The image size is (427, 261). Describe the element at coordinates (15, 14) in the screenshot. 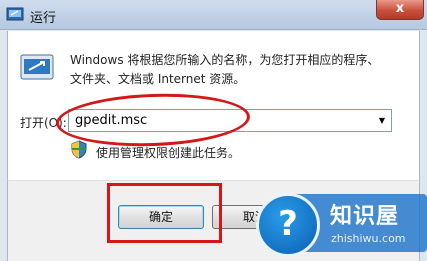

I see `run-app-icon` at that location.